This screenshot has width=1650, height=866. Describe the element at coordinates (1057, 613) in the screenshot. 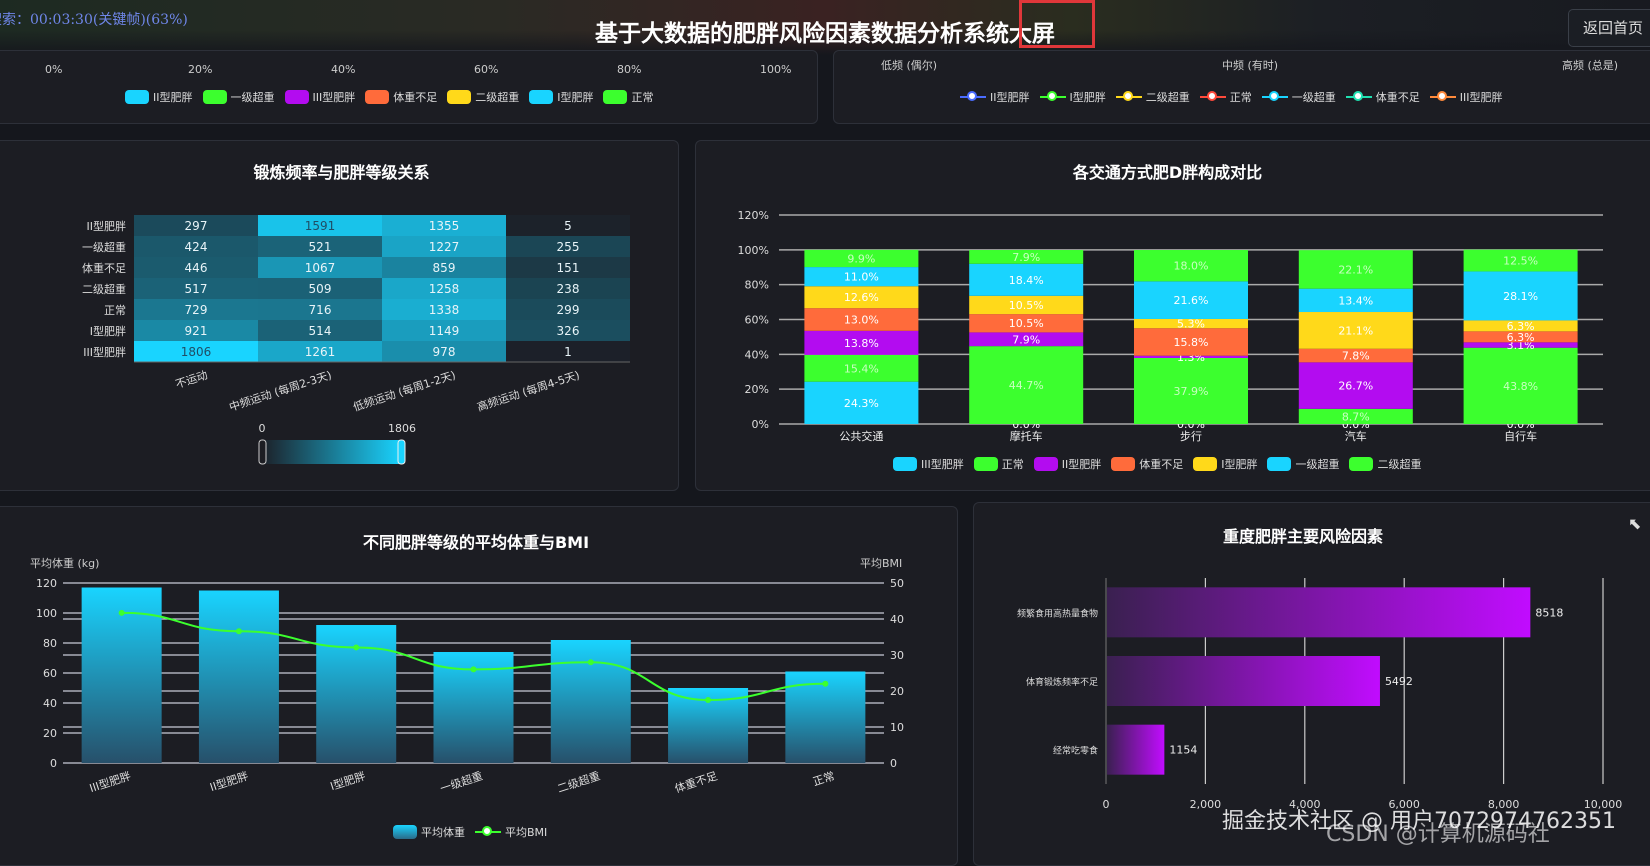

I see `y-tick-label: 频繁食用高热量食物` at that location.